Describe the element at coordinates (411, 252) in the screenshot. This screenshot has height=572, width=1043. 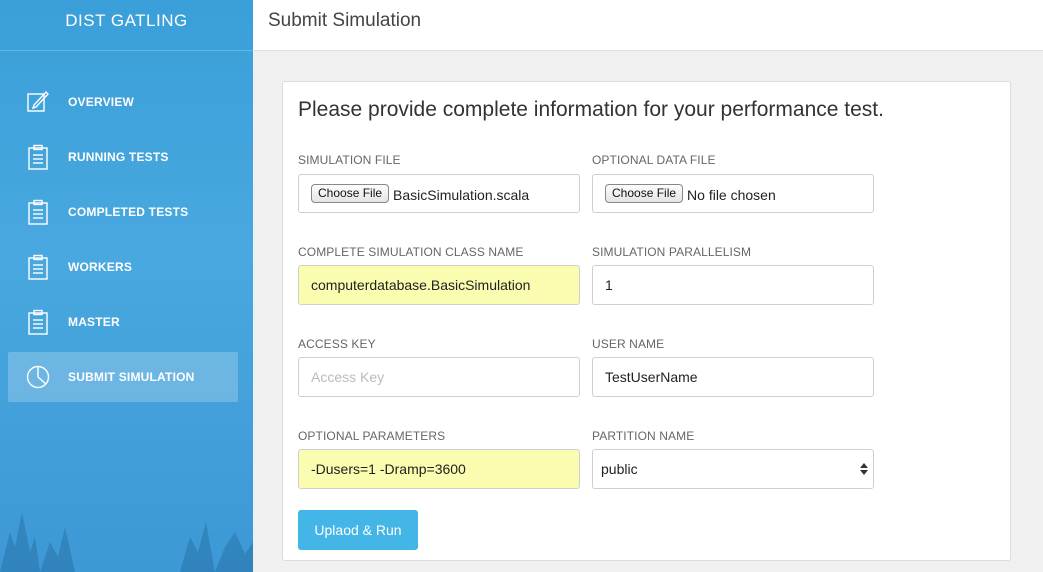
I see `class-name-label: COMPLETE SIMULATION CLASS NAME` at that location.